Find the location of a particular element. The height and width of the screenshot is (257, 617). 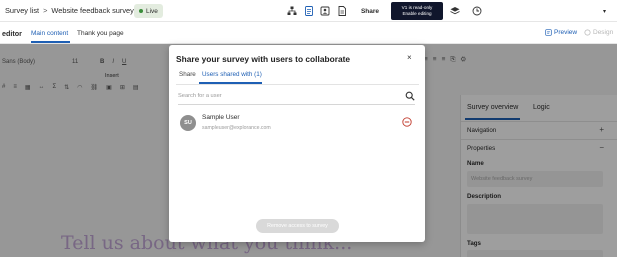

user-name: Sample User is located at coordinates (221, 117).